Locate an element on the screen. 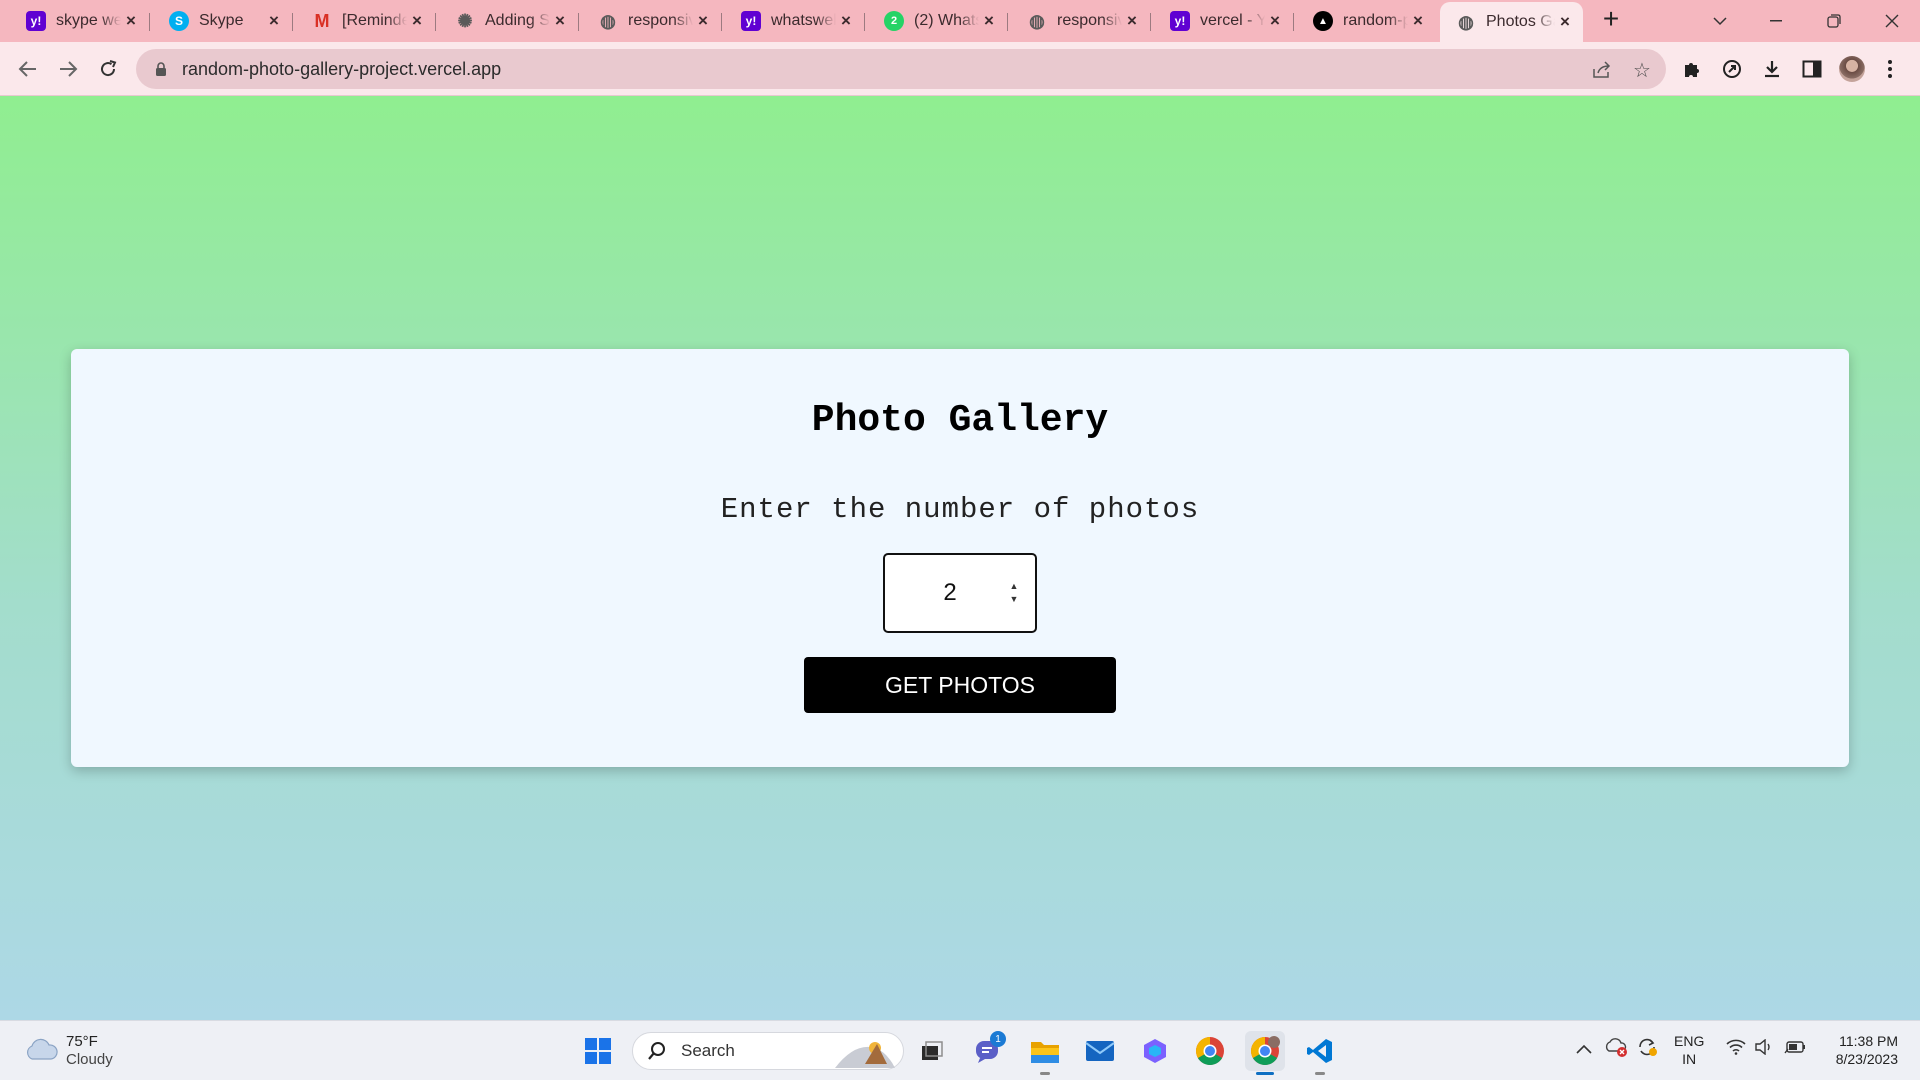 Image resolution: width=1920 pixels, height=1080 pixels. tab-reminder: M [Reminder × is located at coordinates (366, 21).